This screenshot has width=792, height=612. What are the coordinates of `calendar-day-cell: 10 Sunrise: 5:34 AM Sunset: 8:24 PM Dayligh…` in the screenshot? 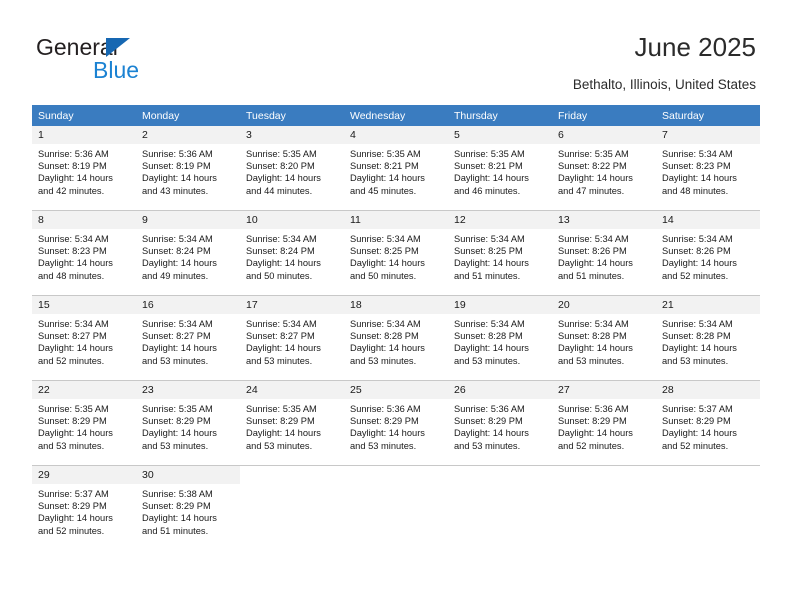 It's located at (292, 253).